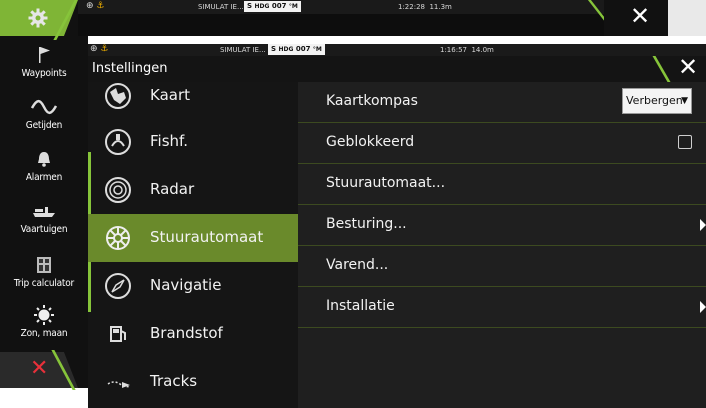 This screenshot has width=706, height=408. I want to click on tracks-icon, so click(119, 384).